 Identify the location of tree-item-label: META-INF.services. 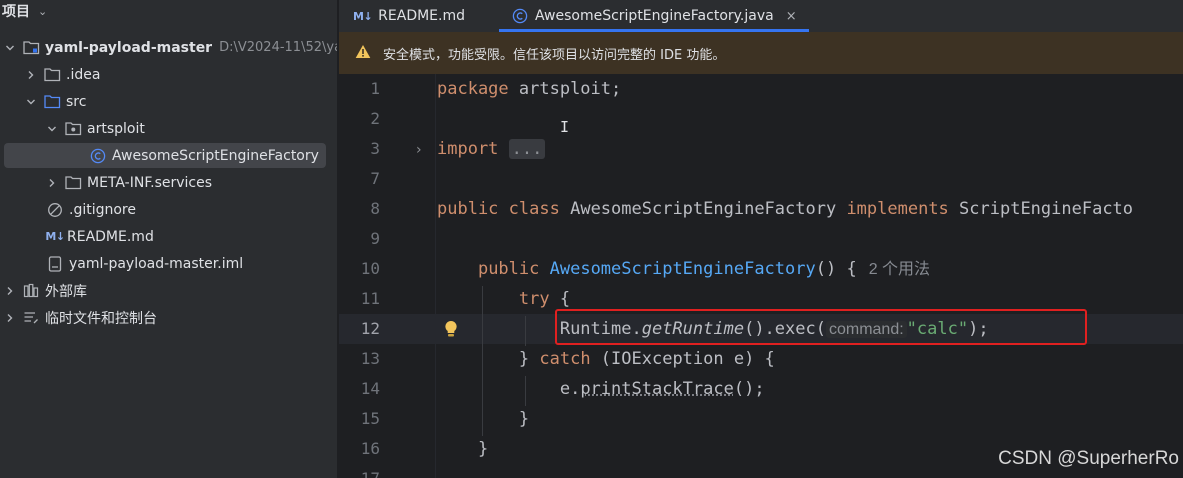
(150, 182).